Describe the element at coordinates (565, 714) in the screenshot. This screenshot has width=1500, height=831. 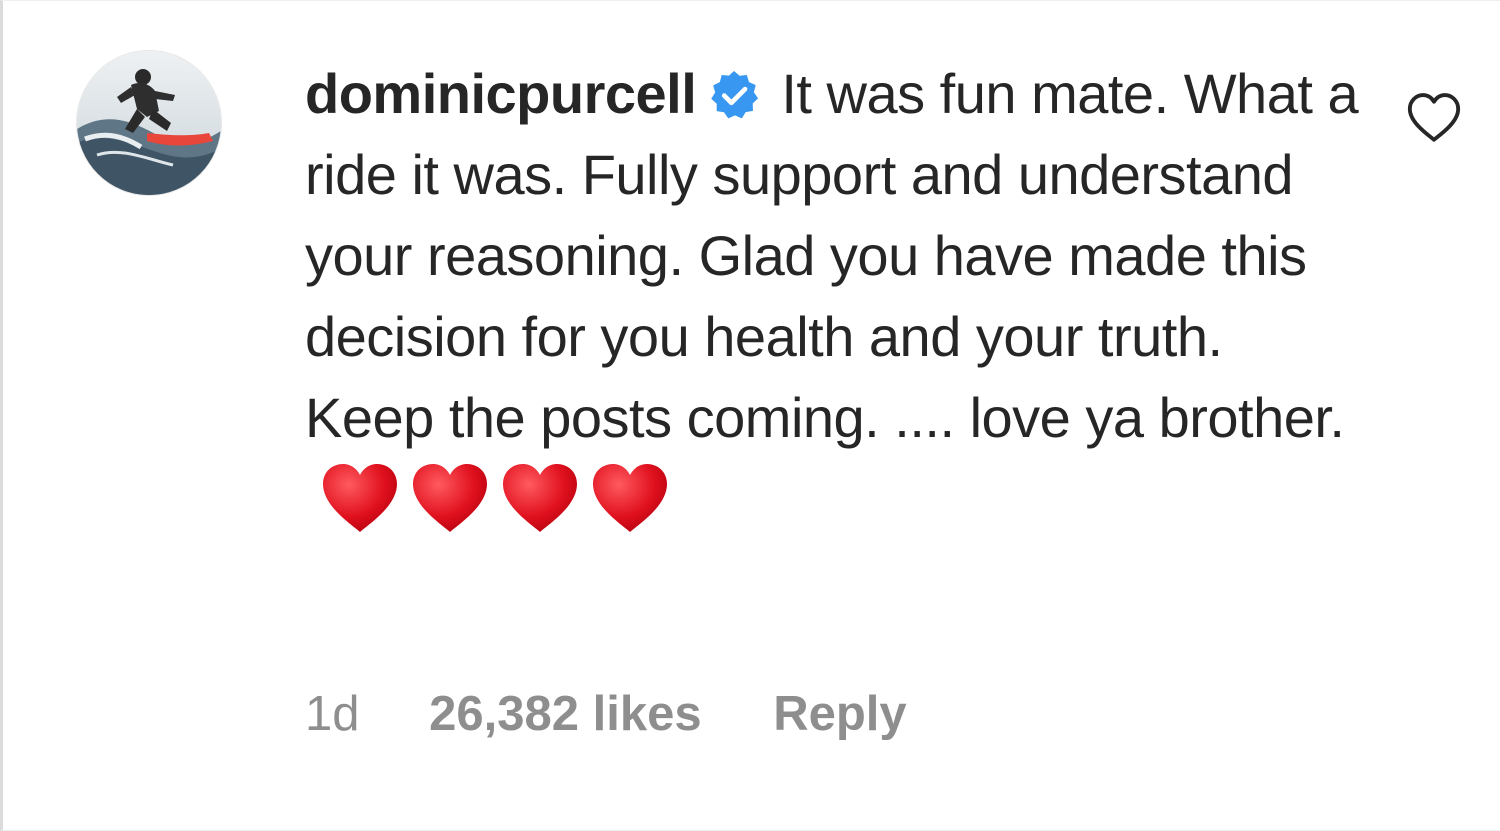
I see `comment-likes-count: 26,382 likes` at that location.